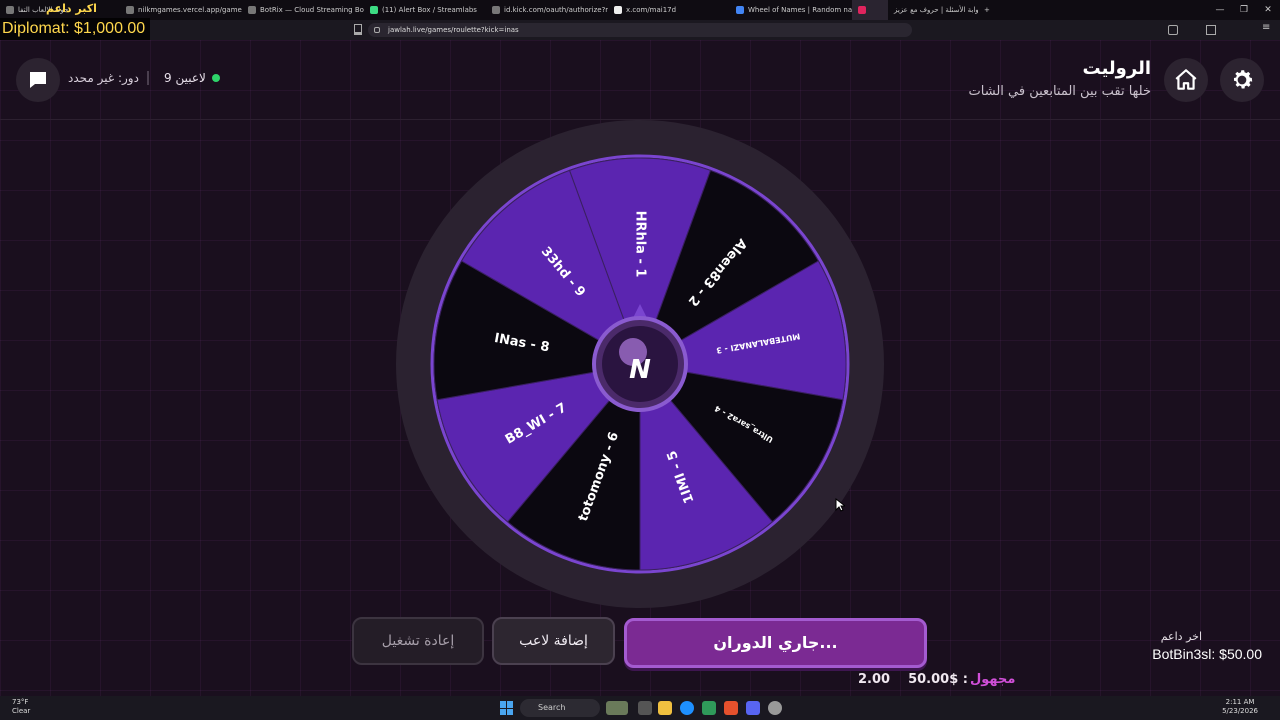 This screenshot has height=720, width=1280. What do you see at coordinates (185, 78) in the screenshot?
I see `players-count-text: 9 لاعبين` at bounding box center [185, 78].